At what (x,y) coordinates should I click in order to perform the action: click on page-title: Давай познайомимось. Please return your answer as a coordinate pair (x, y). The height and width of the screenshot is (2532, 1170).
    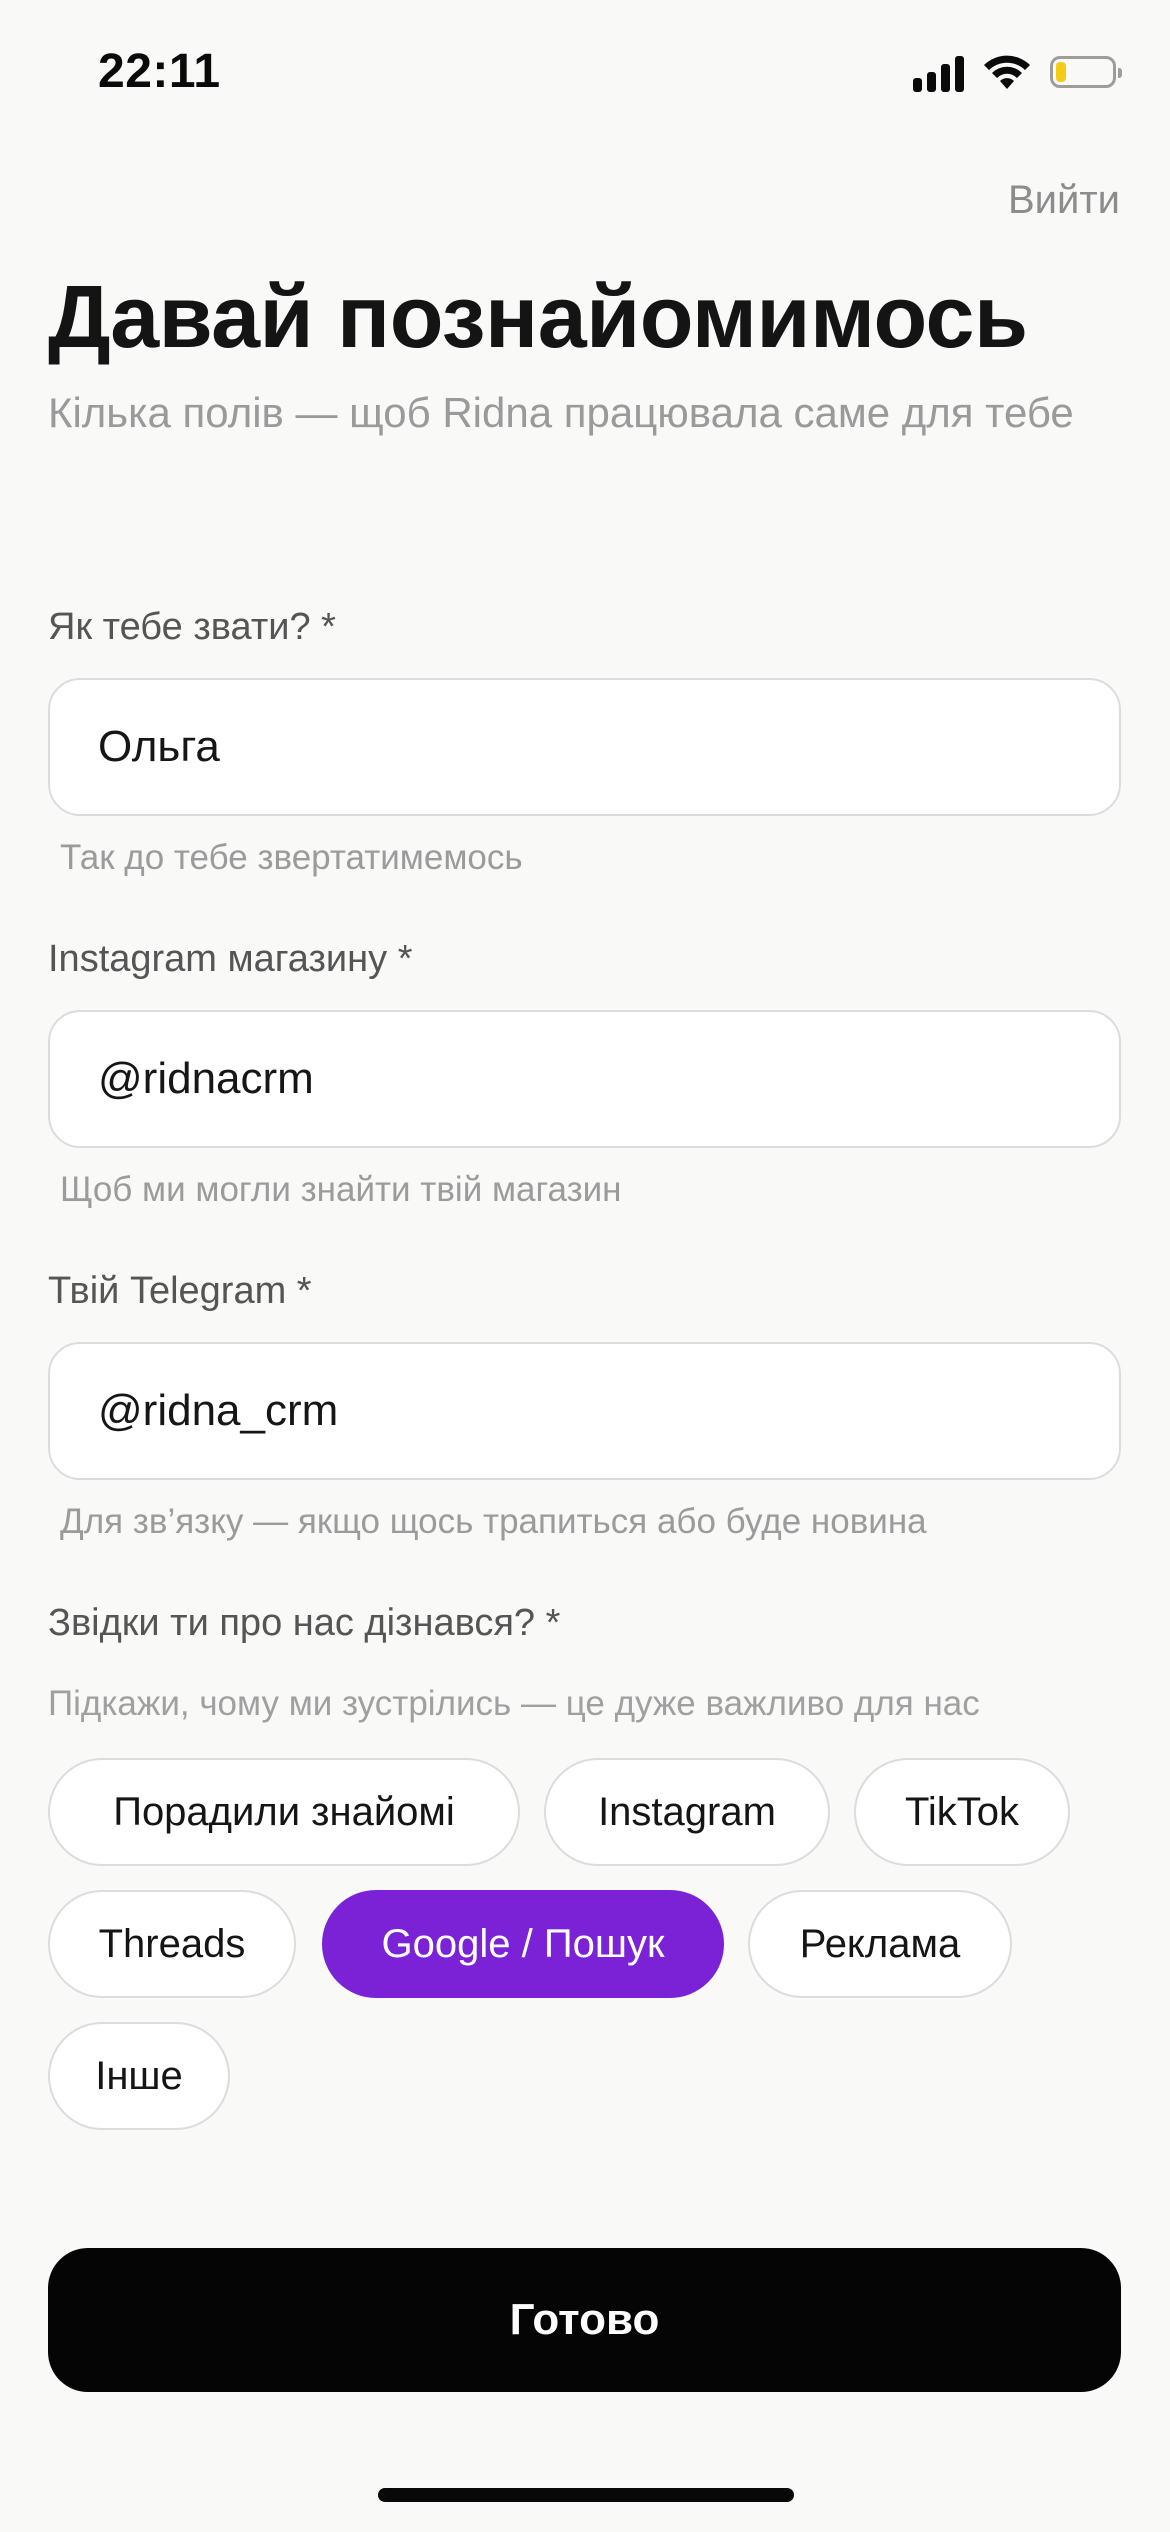
    Looking at the image, I should click on (538, 316).